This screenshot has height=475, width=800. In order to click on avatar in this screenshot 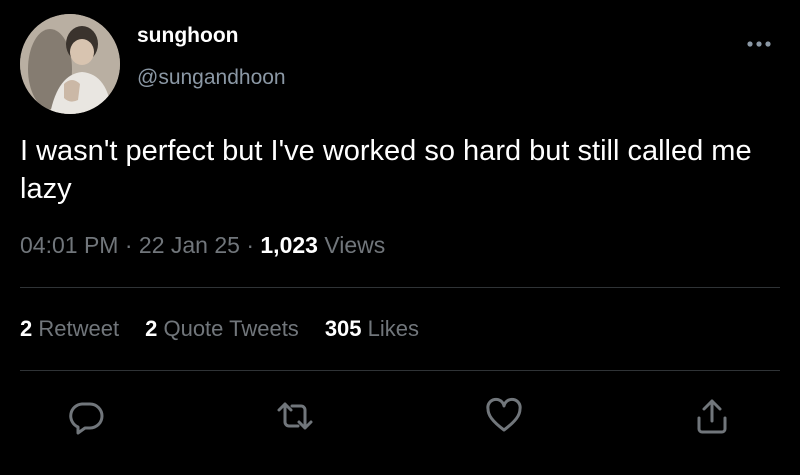, I will do `click(70, 64)`.